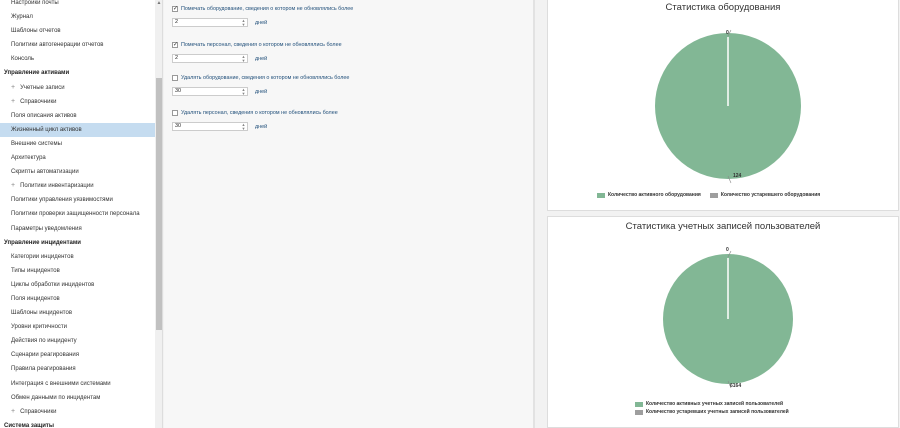  I want to click on sidebar-item: Поля инцидентов, so click(77, 299).